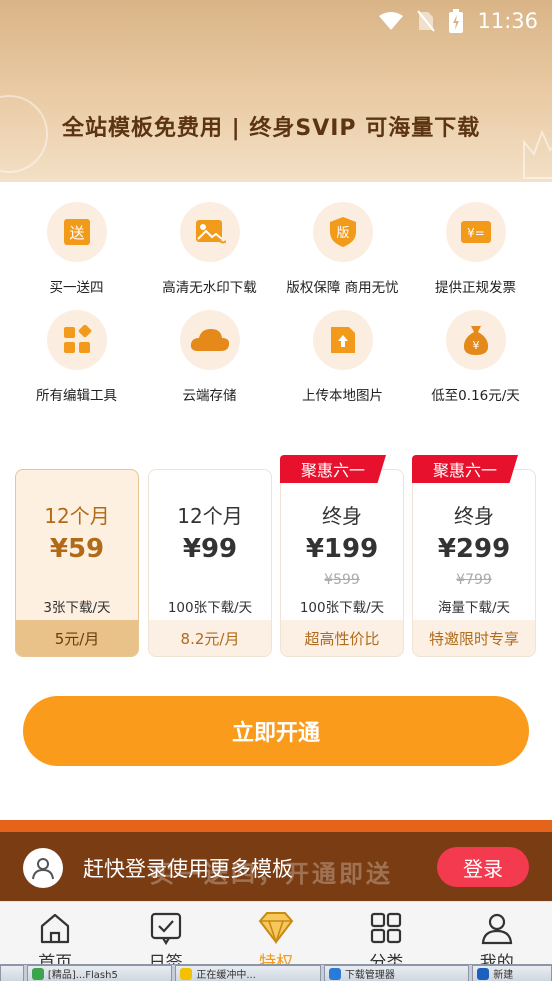 Image resolution: width=552 pixels, height=981 pixels. Describe the element at coordinates (342, 288) in the screenshot. I see `benefit-label: 版权保障 商用无忧` at that location.